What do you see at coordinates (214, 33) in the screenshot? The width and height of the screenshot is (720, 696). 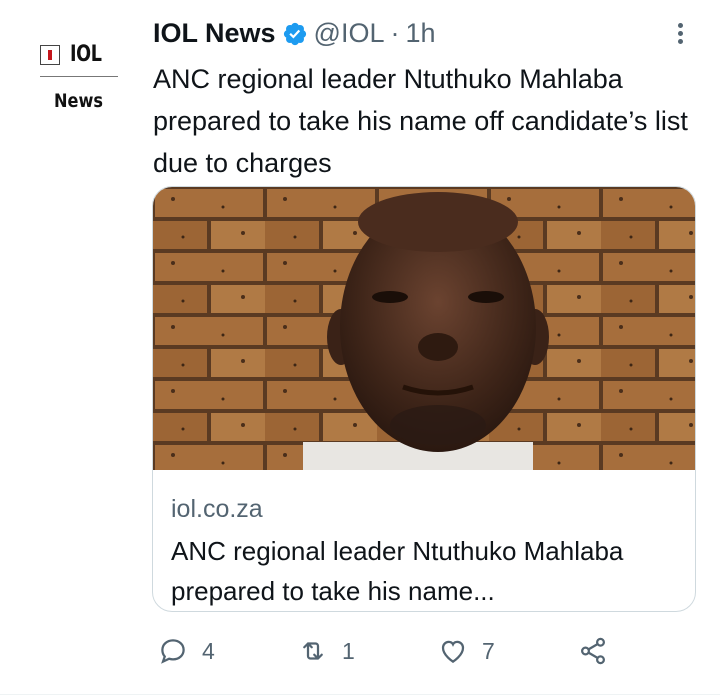 I see `display-name: IOL News` at bounding box center [214, 33].